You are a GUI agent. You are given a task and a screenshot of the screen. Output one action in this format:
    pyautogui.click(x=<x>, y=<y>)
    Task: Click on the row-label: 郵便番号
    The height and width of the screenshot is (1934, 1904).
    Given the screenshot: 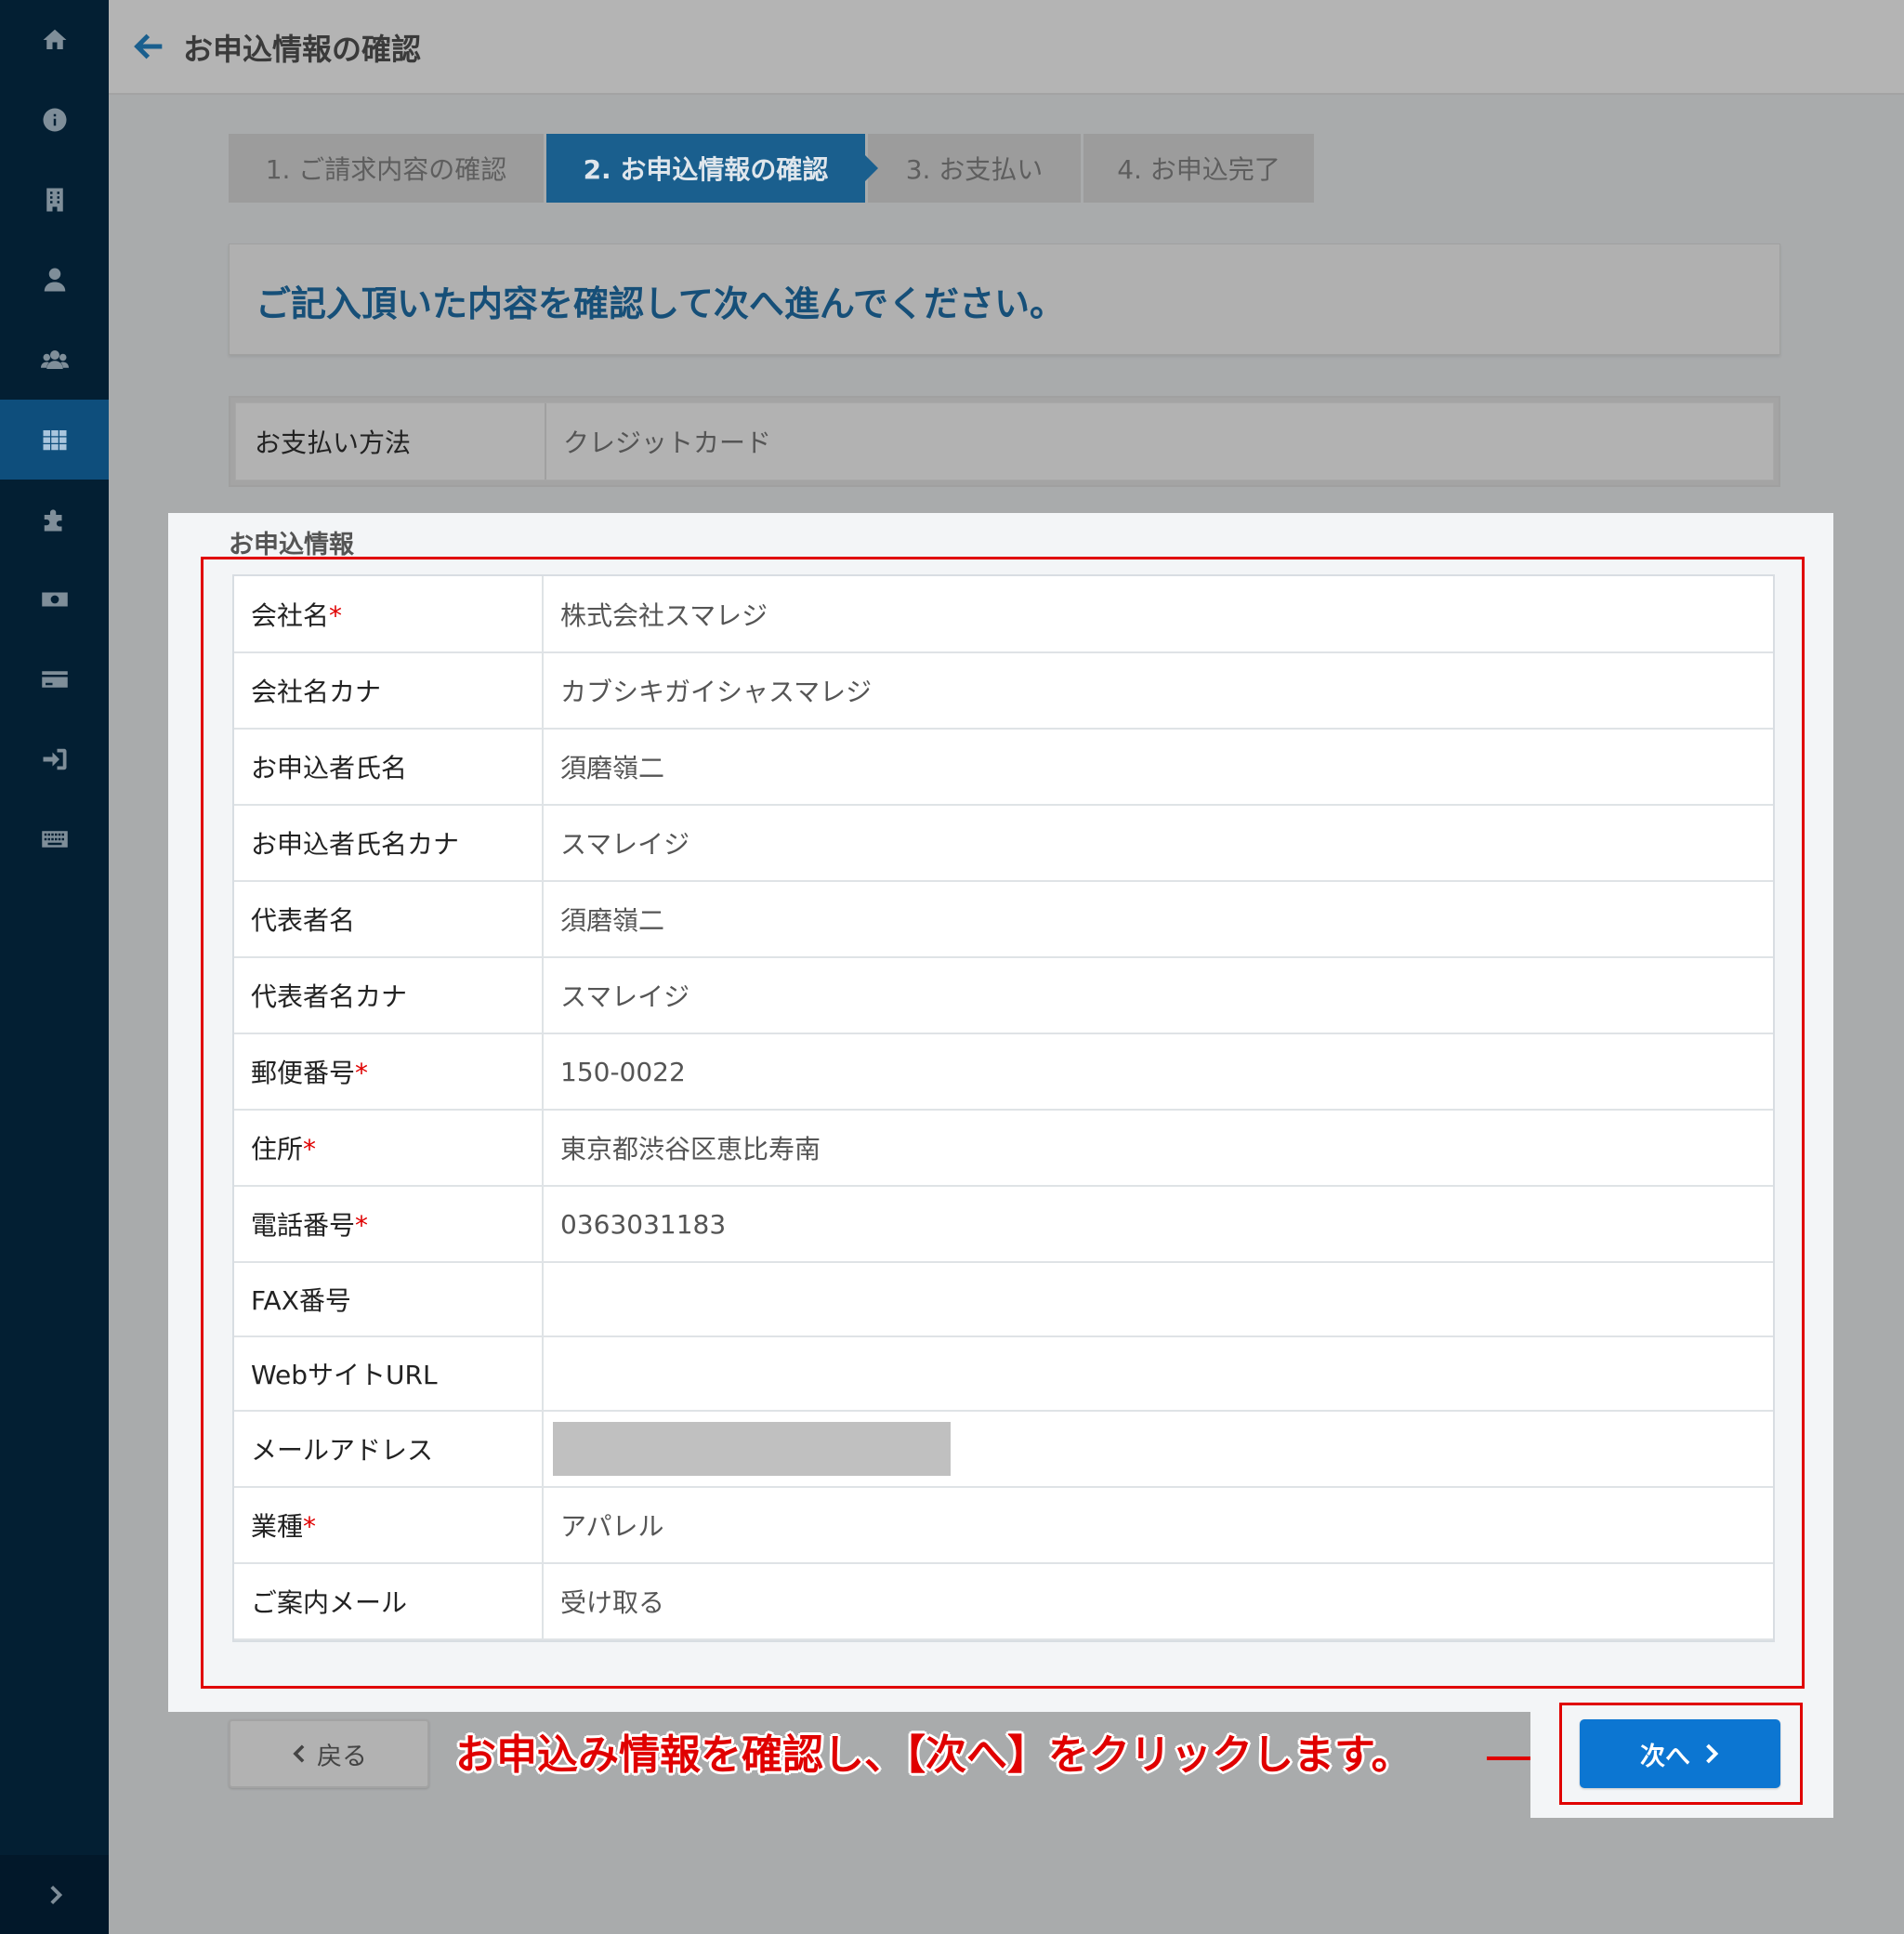 What is the action you would take?
    pyautogui.click(x=303, y=1073)
    